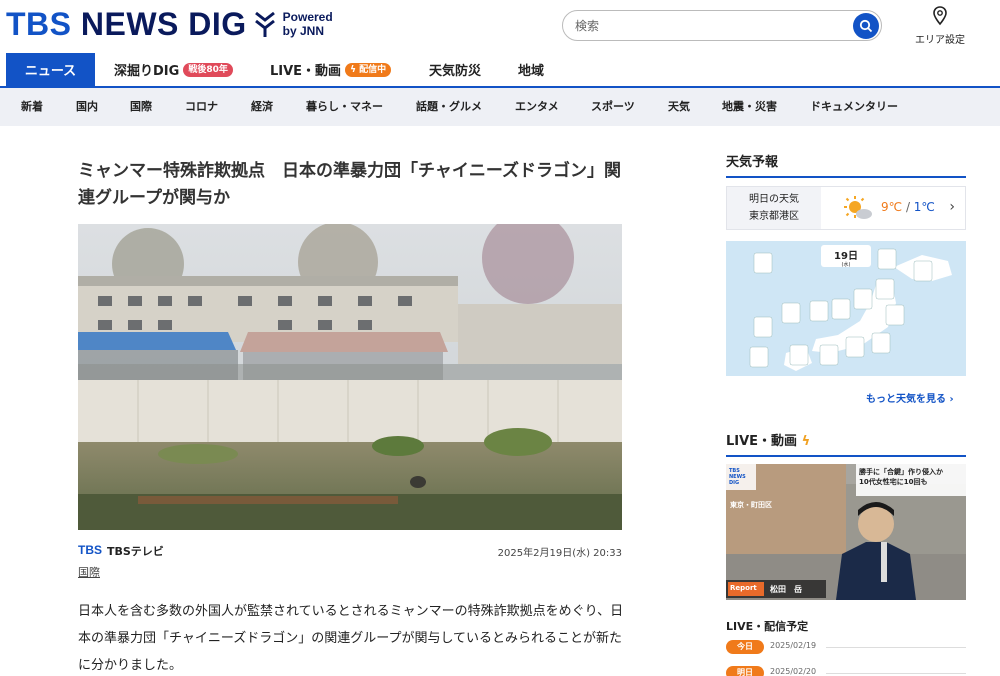 Image resolution: width=1000 pixels, height=676 pixels. What do you see at coordinates (786, 589) in the screenshot?
I see `reporter-name: 松田 岳` at bounding box center [786, 589].